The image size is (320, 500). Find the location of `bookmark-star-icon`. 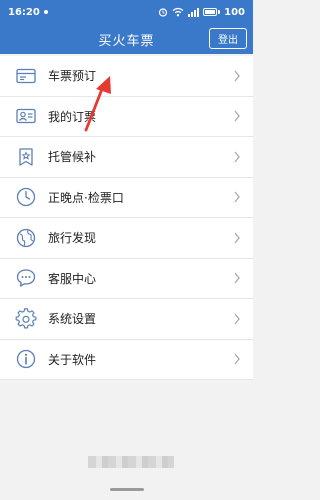

bookmark-star-icon is located at coordinates (26, 157).